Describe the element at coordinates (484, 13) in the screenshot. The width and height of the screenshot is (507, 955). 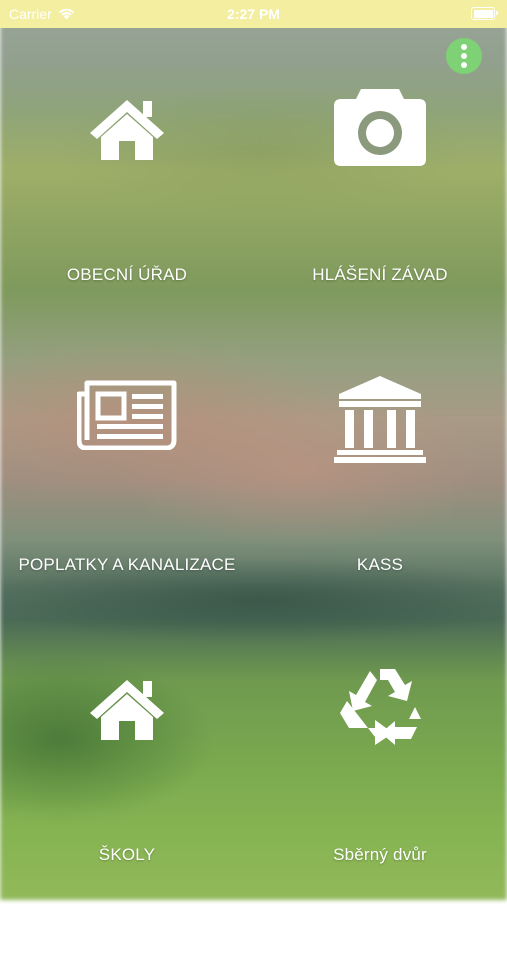
I see `battery-icon` at that location.